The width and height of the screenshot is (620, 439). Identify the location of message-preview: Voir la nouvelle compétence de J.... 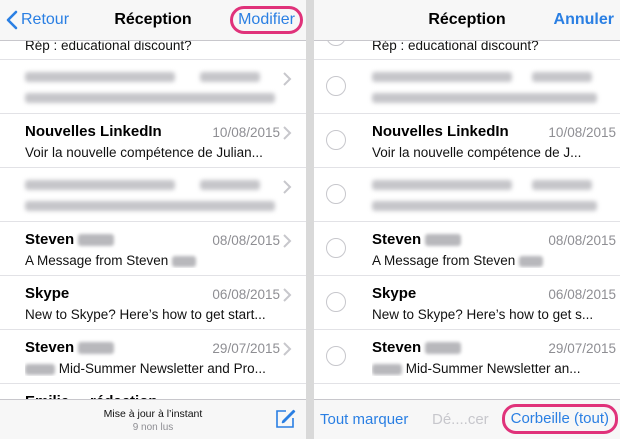
(477, 152).